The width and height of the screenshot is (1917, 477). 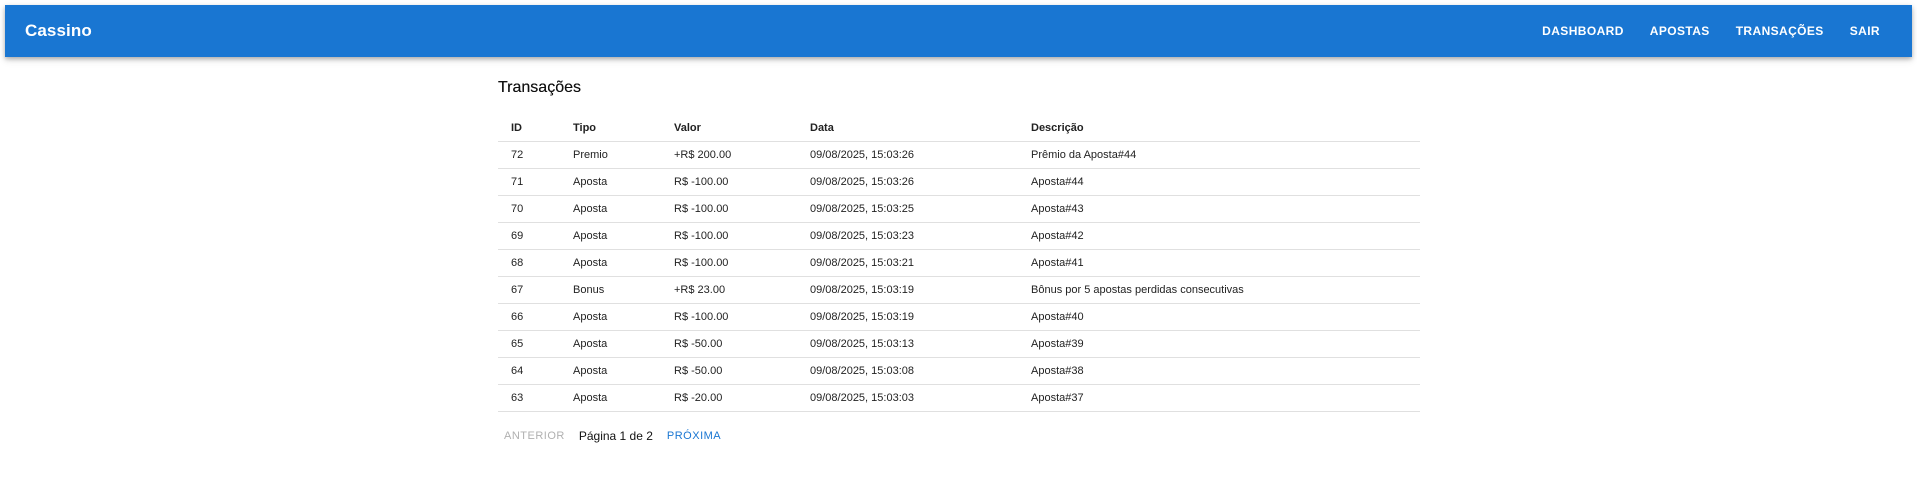 I want to click on cell-valor: R$ -20.00, so click(x=729, y=398).